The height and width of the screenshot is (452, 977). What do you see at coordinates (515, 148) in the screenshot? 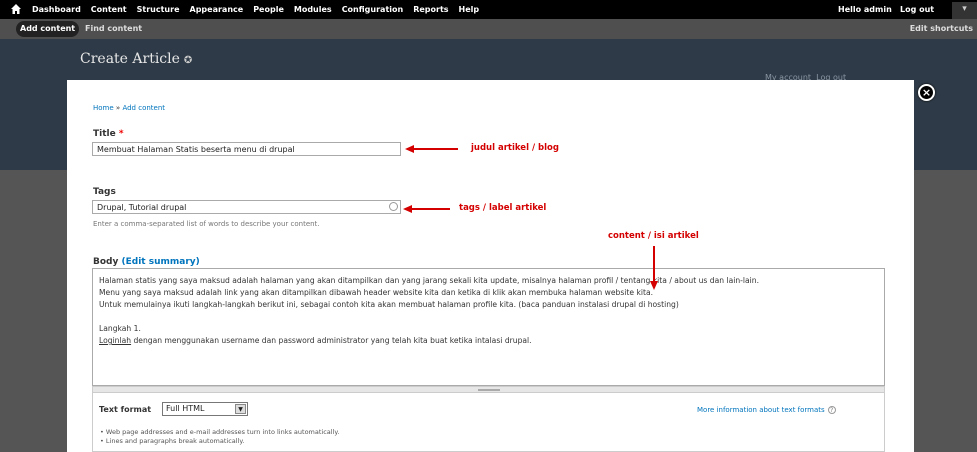
I see `annotation-title: judul artikel / blog` at bounding box center [515, 148].